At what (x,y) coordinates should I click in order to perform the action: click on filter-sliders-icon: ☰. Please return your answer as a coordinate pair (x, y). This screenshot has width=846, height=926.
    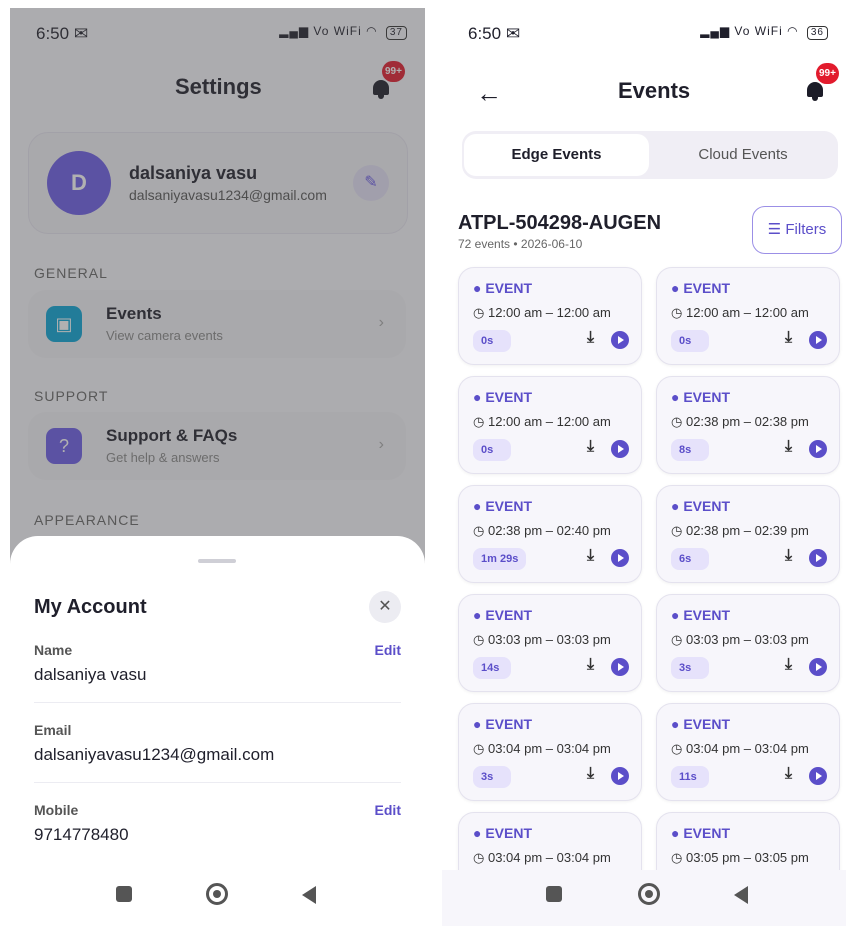
    Looking at the image, I should click on (774, 229).